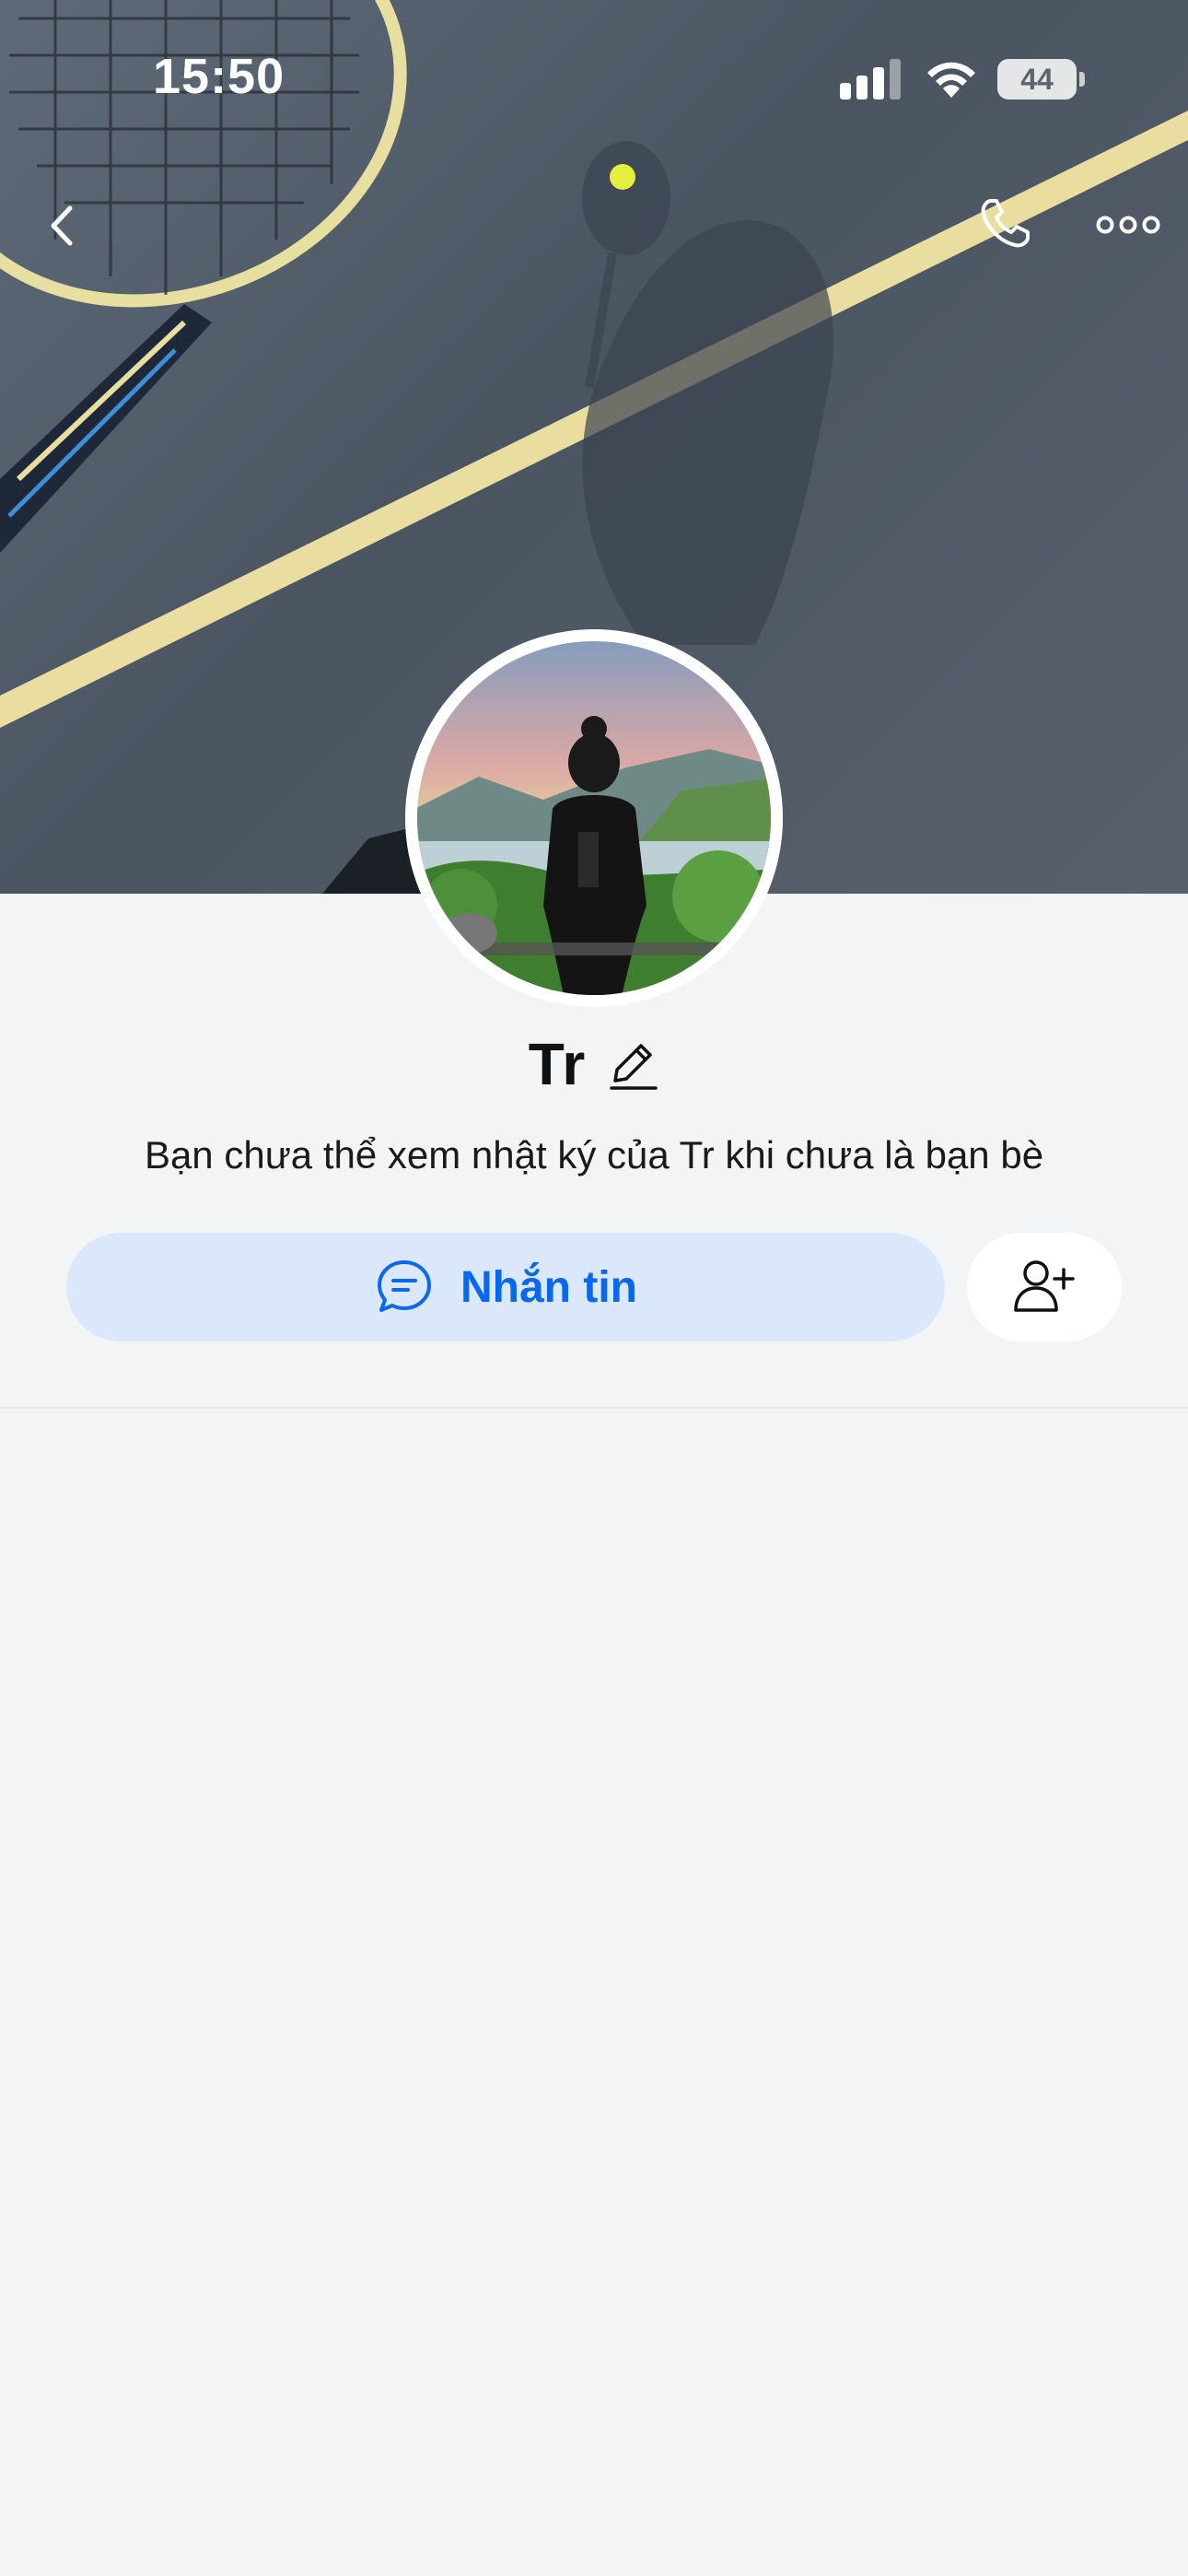  What do you see at coordinates (1128, 224) in the screenshot?
I see `more-icon` at bounding box center [1128, 224].